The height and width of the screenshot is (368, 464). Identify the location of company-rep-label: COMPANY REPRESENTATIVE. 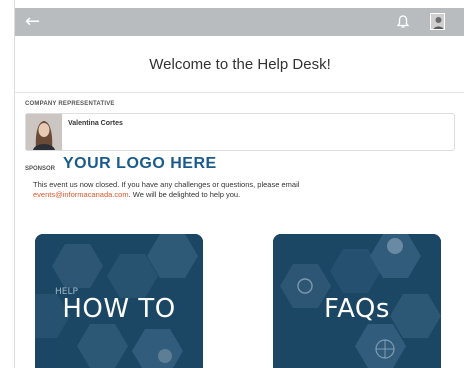
(70, 104).